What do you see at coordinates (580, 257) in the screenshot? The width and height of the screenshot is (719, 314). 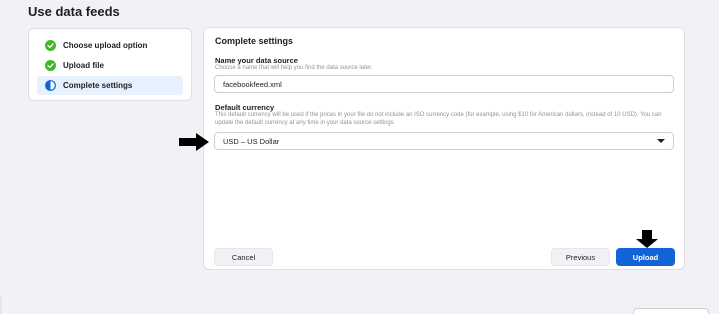 I see `previous-button: Previous` at bounding box center [580, 257].